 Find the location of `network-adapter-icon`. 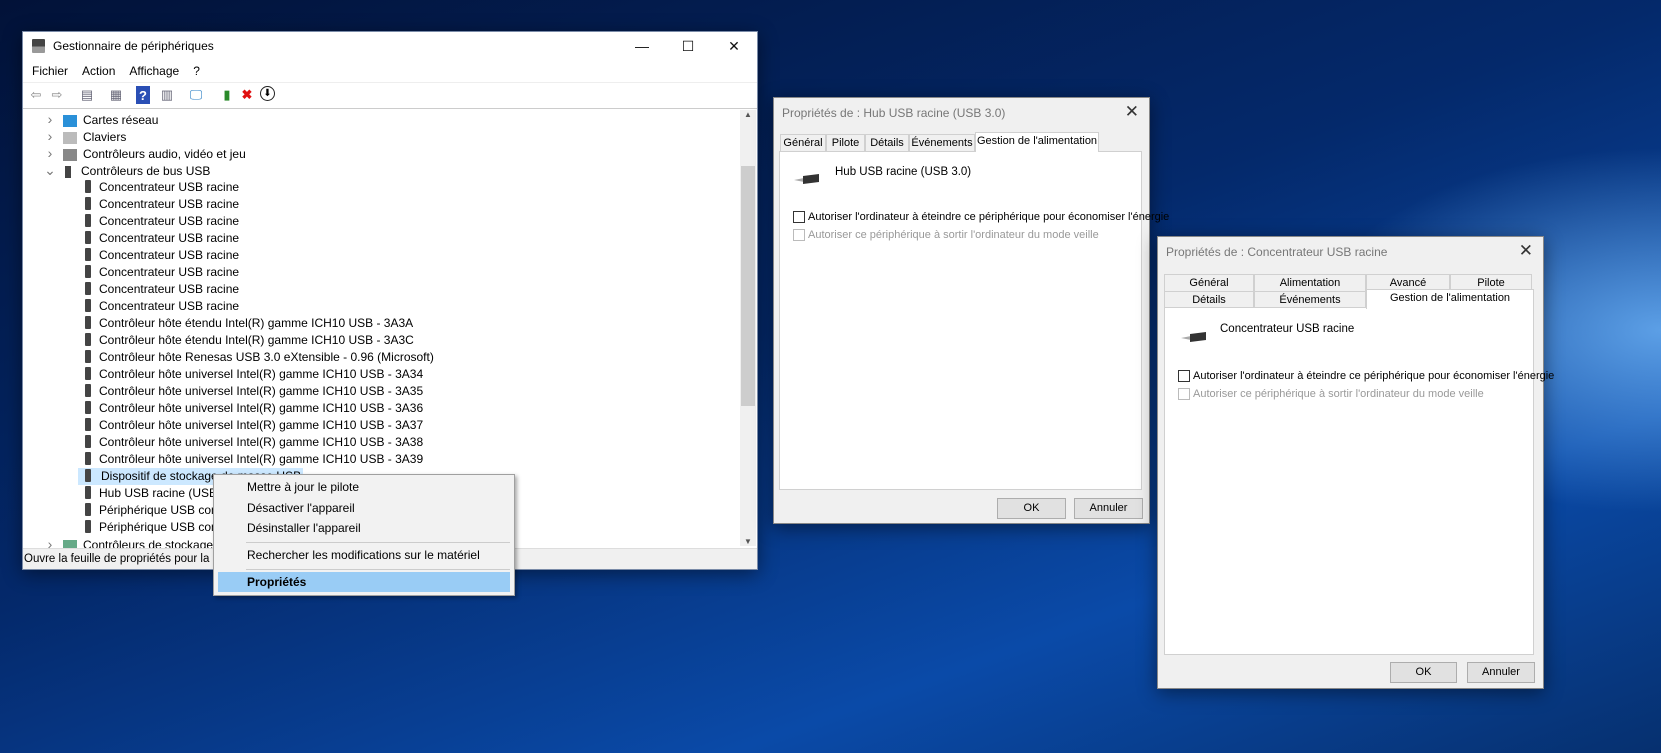

network-adapter-icon is located at coordinates (70, 120).